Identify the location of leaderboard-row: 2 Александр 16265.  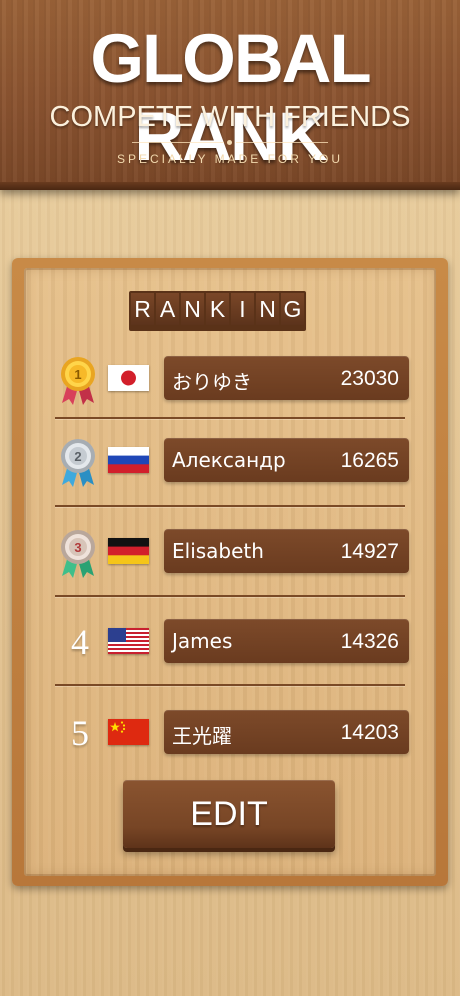
(230, 462).